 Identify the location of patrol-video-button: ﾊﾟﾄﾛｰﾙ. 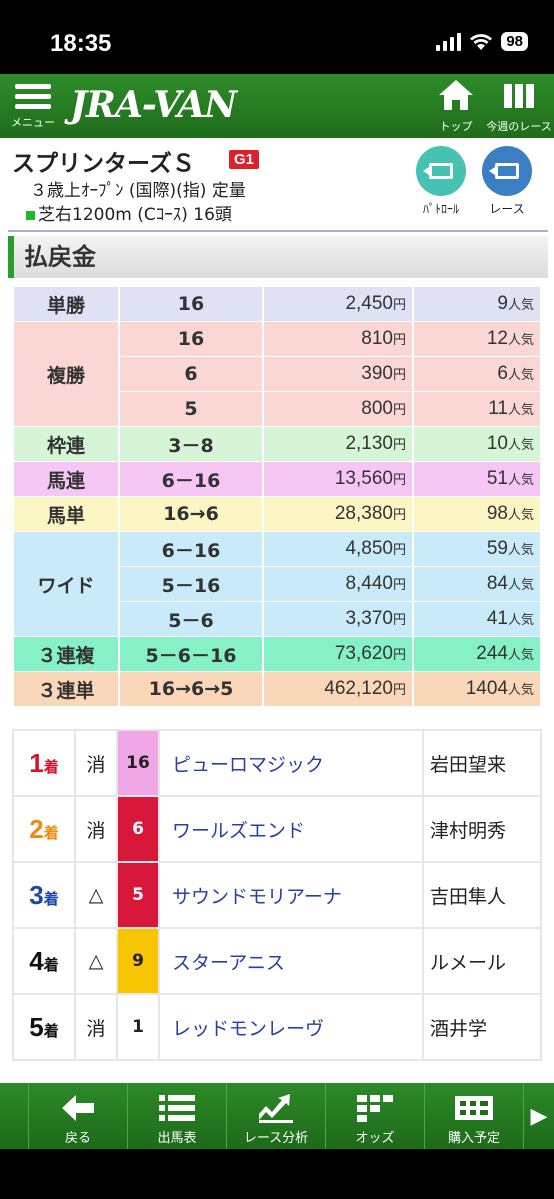
(441, 181).